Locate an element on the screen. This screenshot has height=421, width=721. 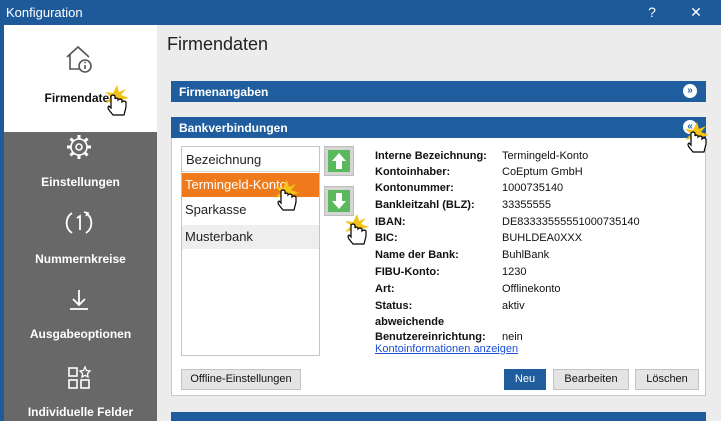
panel-title: Firmenangaben is located at coordinates (224, 92).